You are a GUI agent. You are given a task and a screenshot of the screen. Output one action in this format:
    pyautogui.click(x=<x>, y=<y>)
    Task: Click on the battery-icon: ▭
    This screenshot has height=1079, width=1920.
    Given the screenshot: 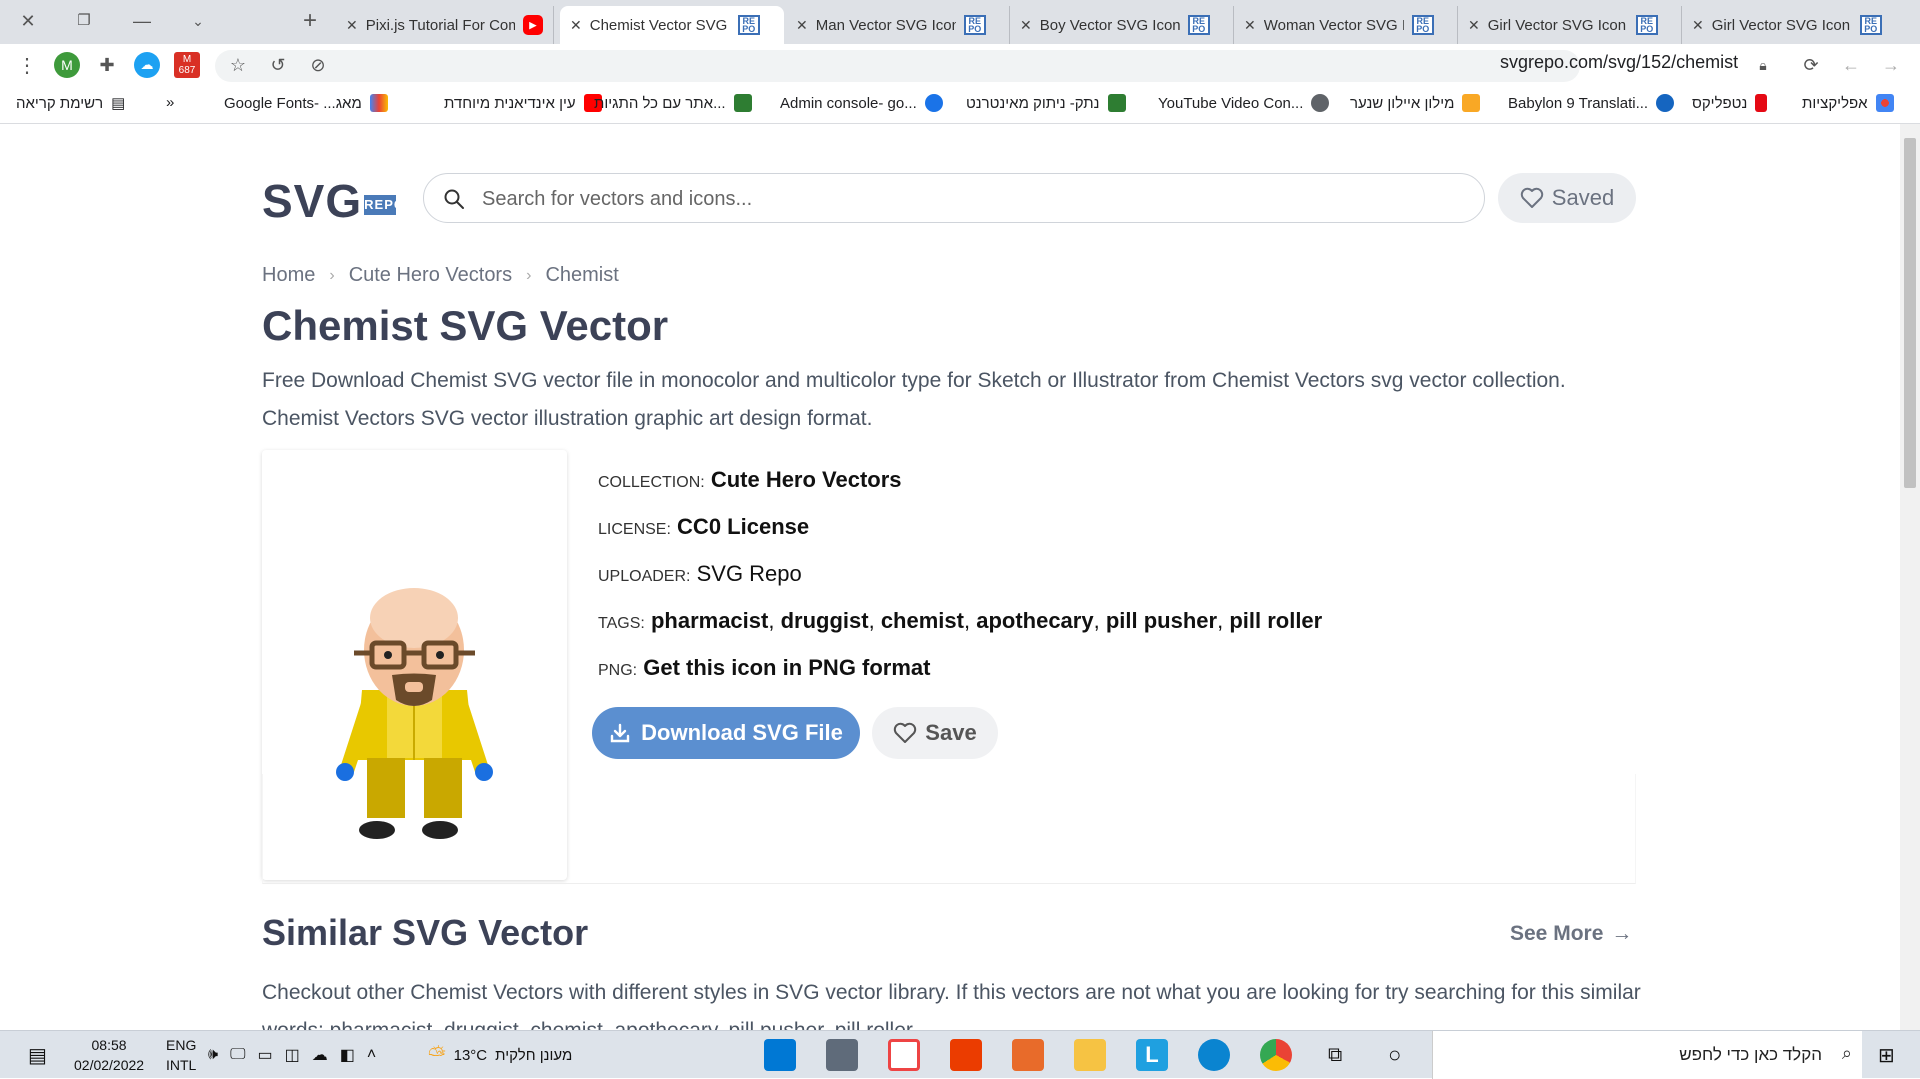 What is the action you would take?
    pyautogui.click(x=265, y=1055)
    